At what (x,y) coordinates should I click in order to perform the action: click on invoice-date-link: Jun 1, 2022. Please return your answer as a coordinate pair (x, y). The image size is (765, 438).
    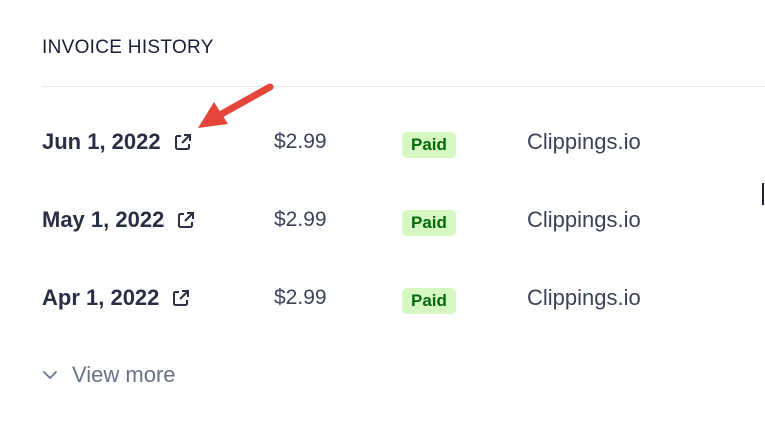
    Looking at the image, I should click on (117, 142).